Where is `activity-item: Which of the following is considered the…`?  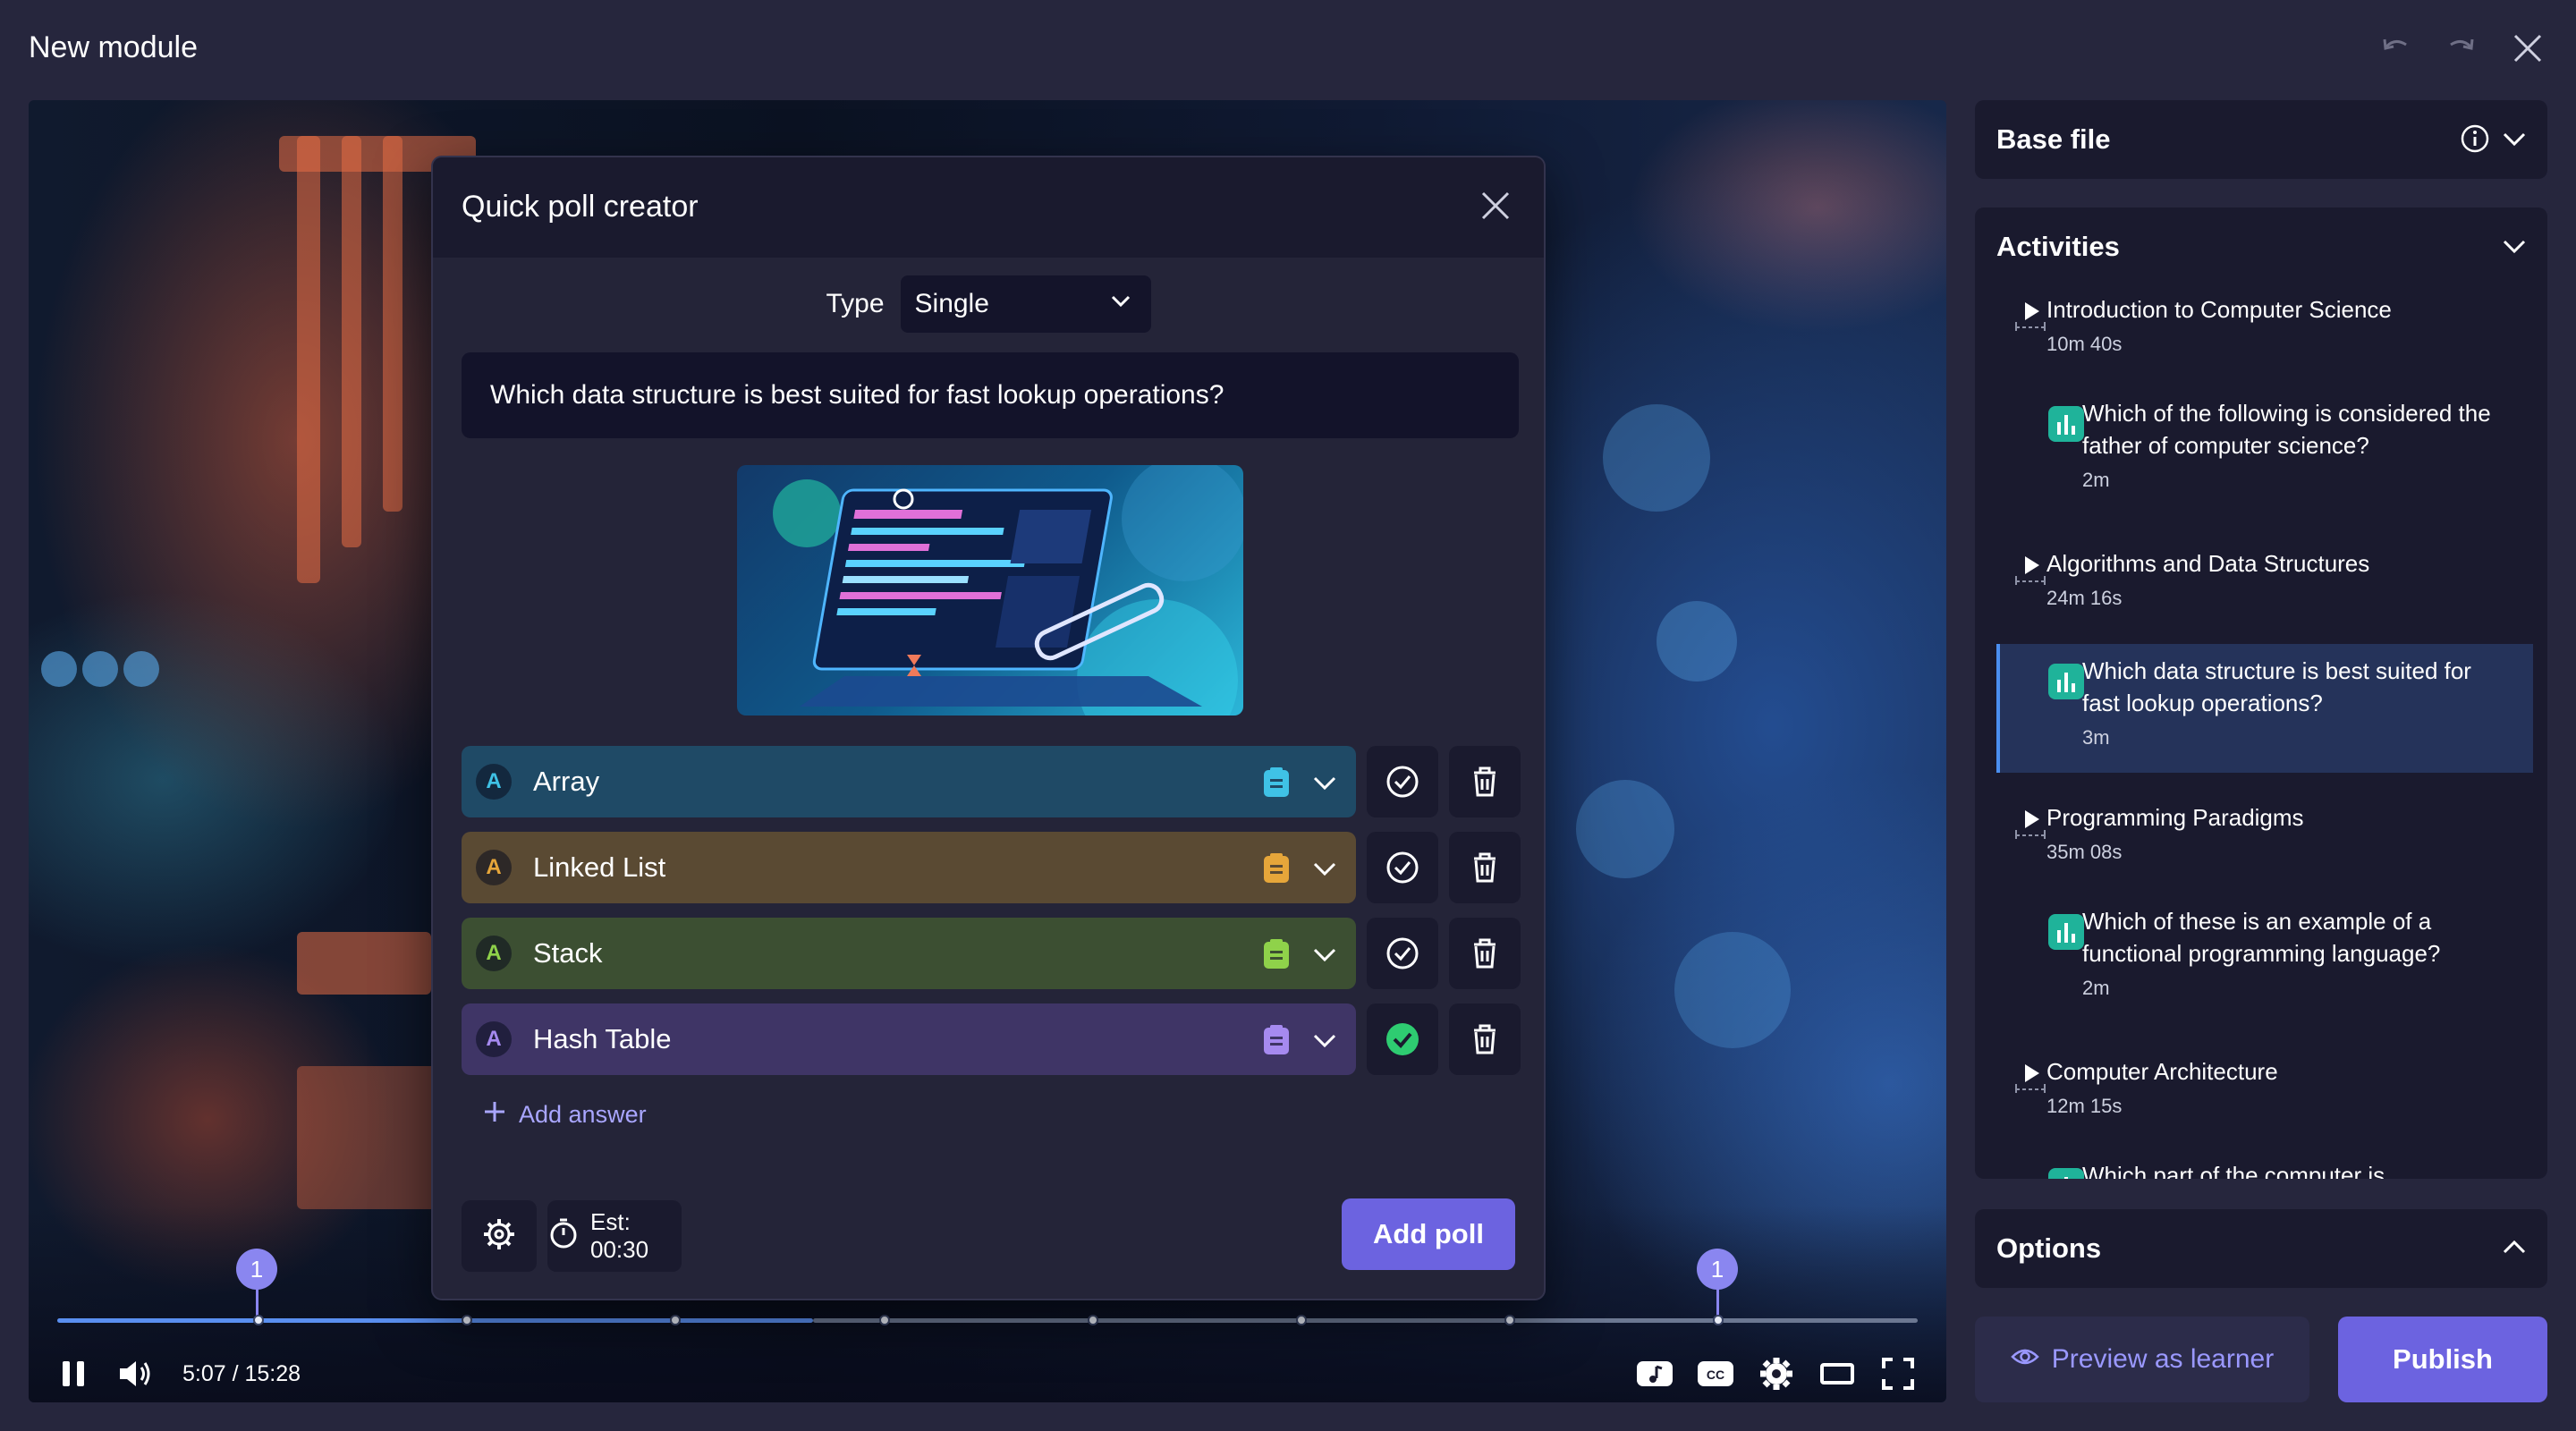 activity-item: Which of the following is considered the… is located at coordinates (2264, 455).